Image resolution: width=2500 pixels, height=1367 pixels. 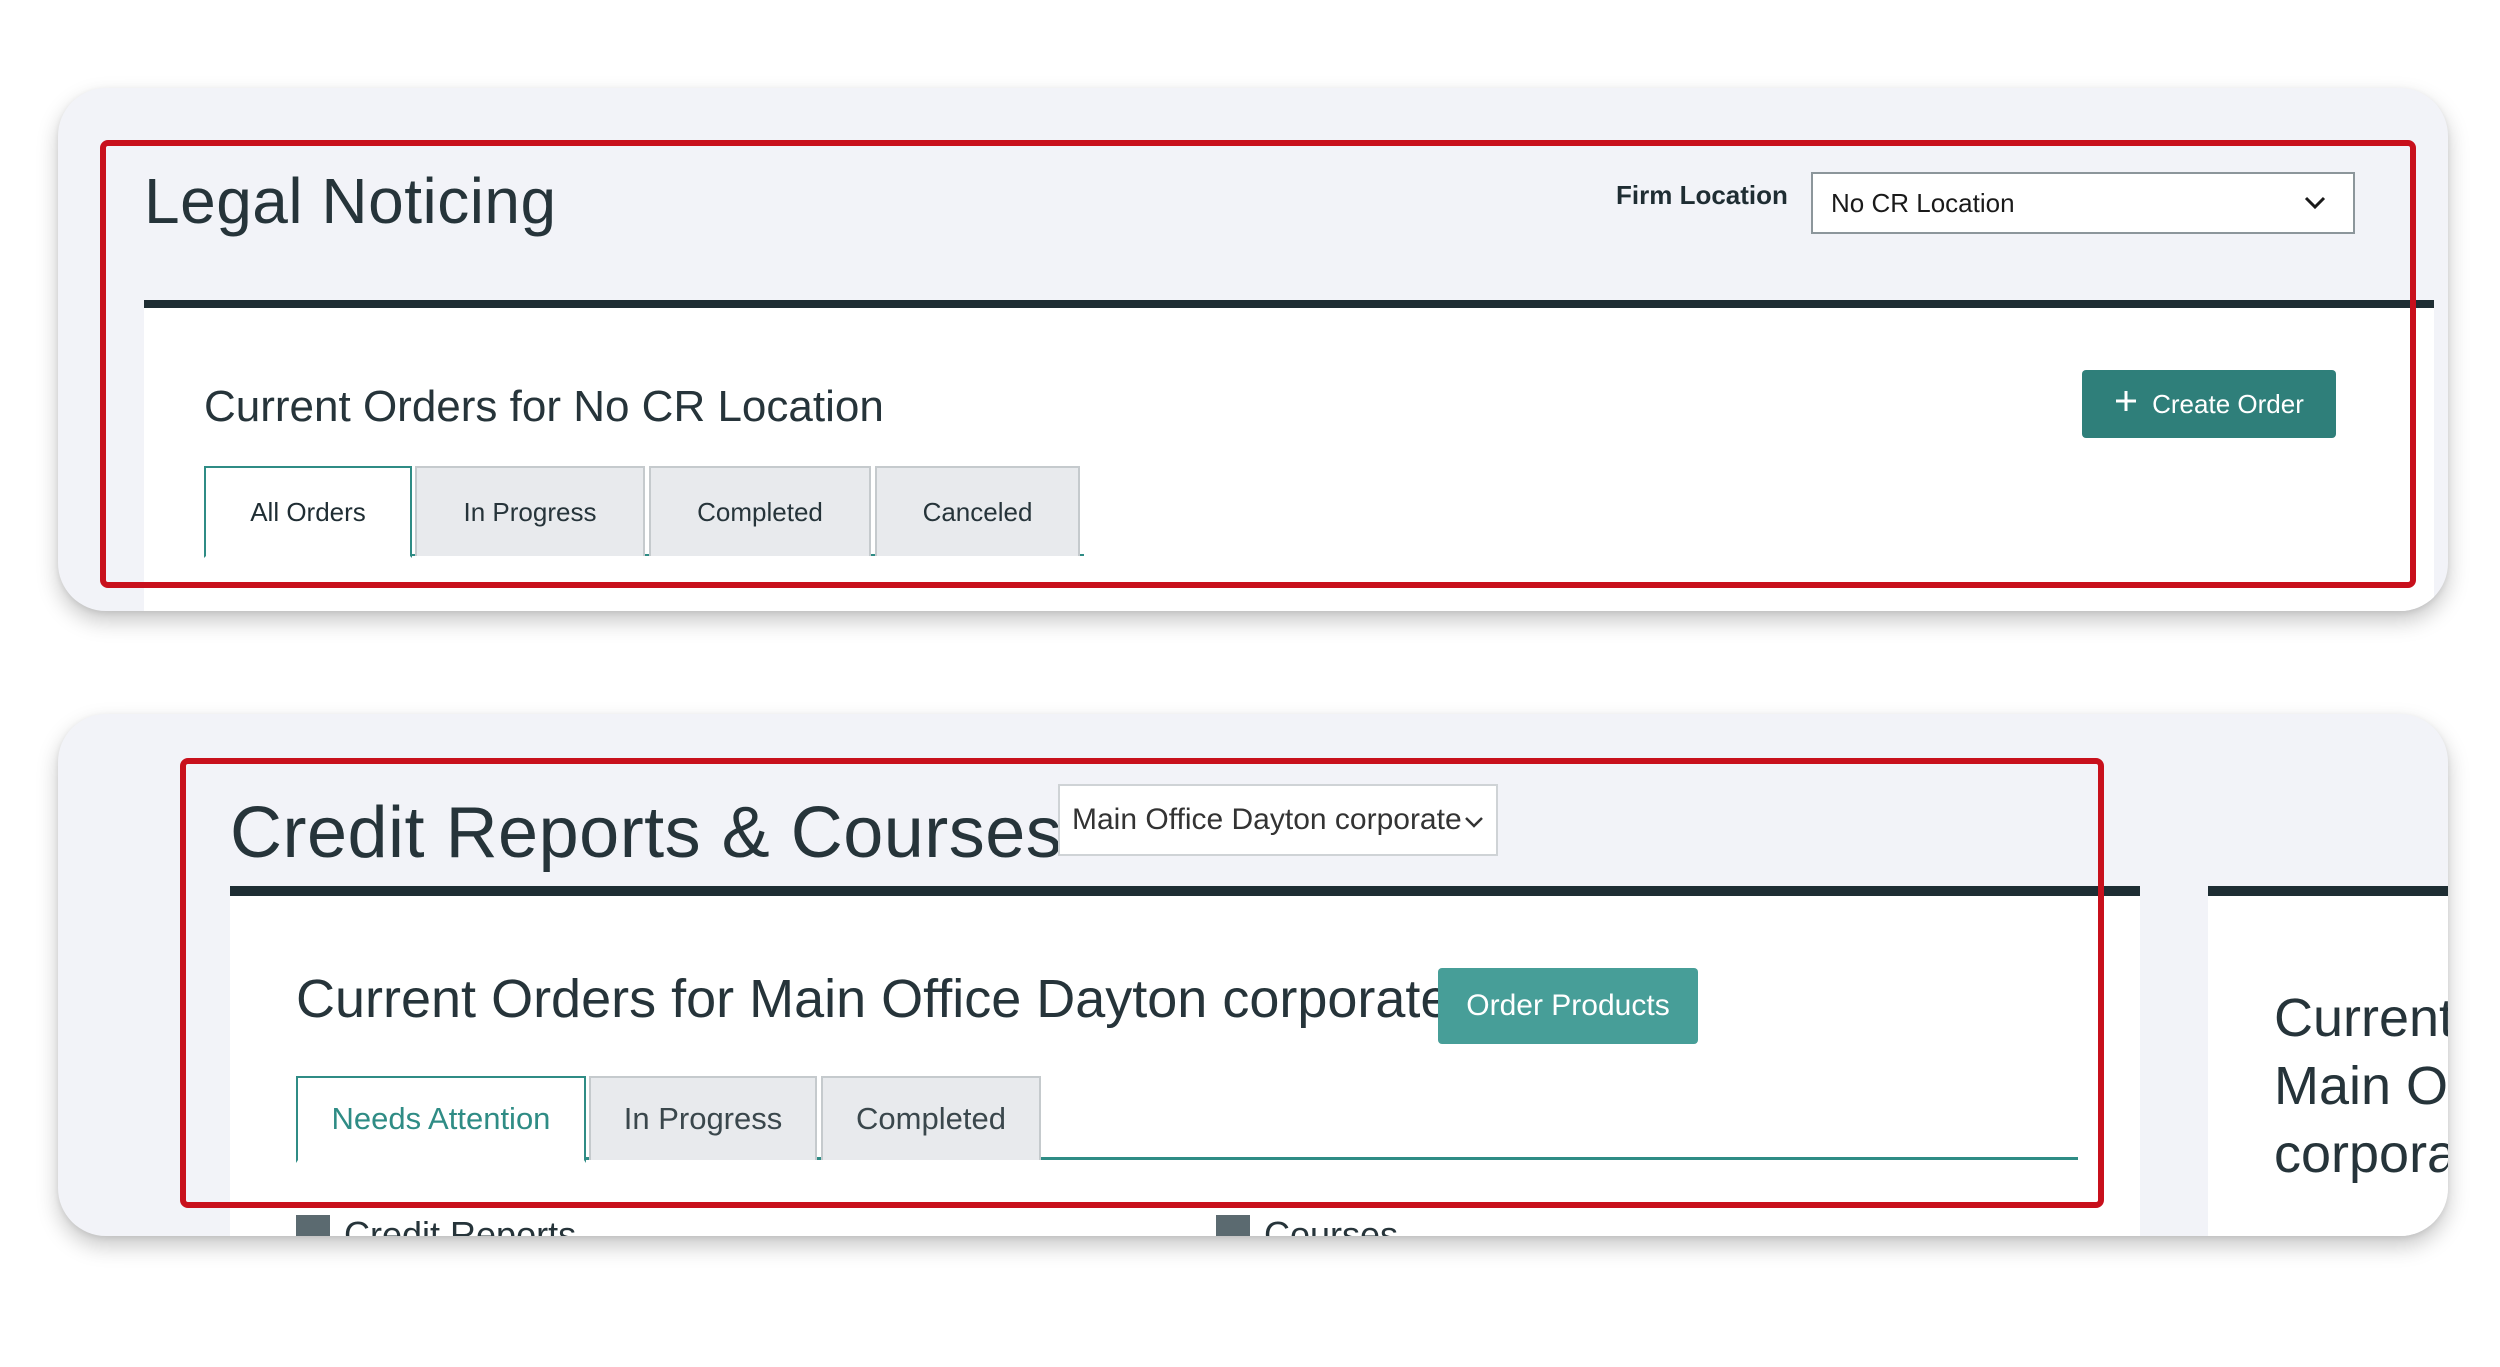 I want to click on side-line-3: corpora, so click(x=2361, y=1154).